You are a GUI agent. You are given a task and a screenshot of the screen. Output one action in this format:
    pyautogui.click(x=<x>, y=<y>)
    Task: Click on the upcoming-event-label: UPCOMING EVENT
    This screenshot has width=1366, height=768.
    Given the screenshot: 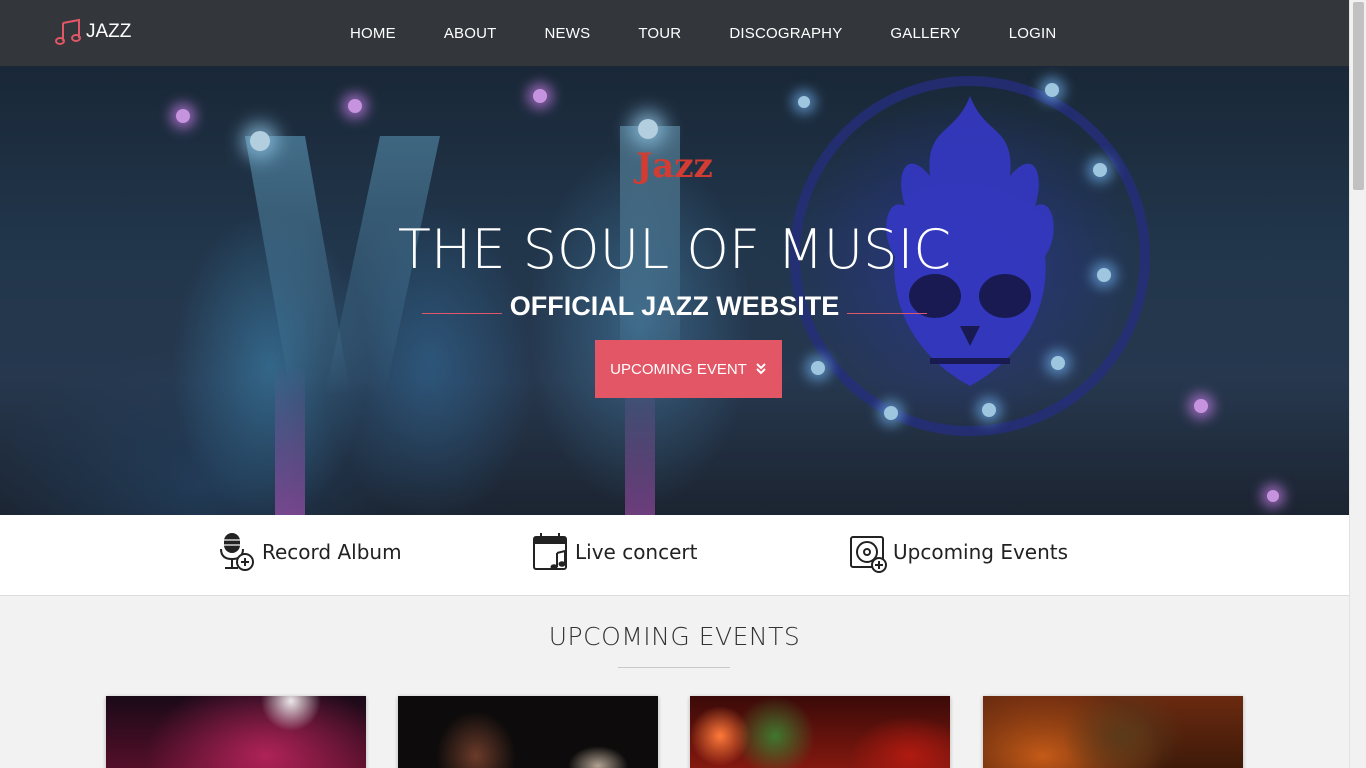 What is the action you would take?
    pyautogui.click(x=678, y=369)
    